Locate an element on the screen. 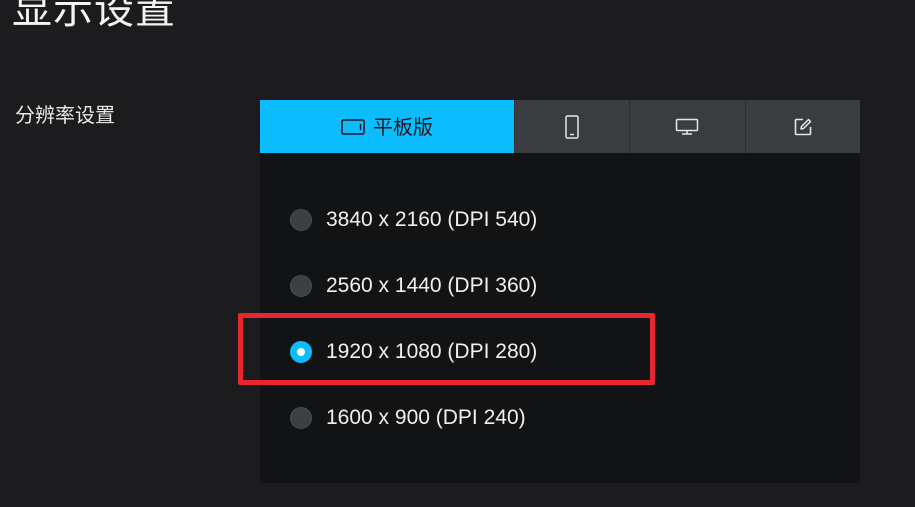  tablet-icon is located at coordinates (353, 127).